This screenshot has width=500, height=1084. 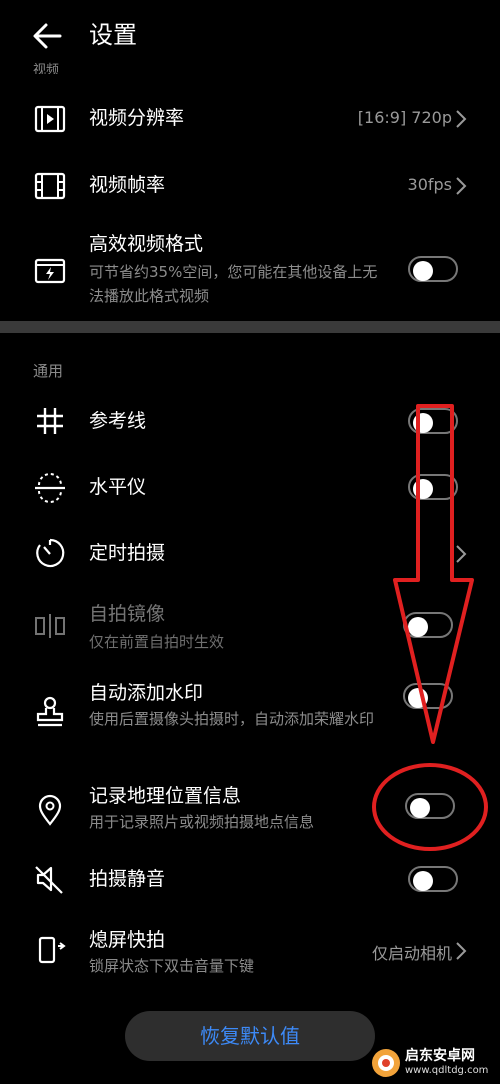 What do you see at coordinates (250, 186) in the screenshot?
I see `setting-row-framerate: 视频帧率 30fps` at bounding box center [250, 186].